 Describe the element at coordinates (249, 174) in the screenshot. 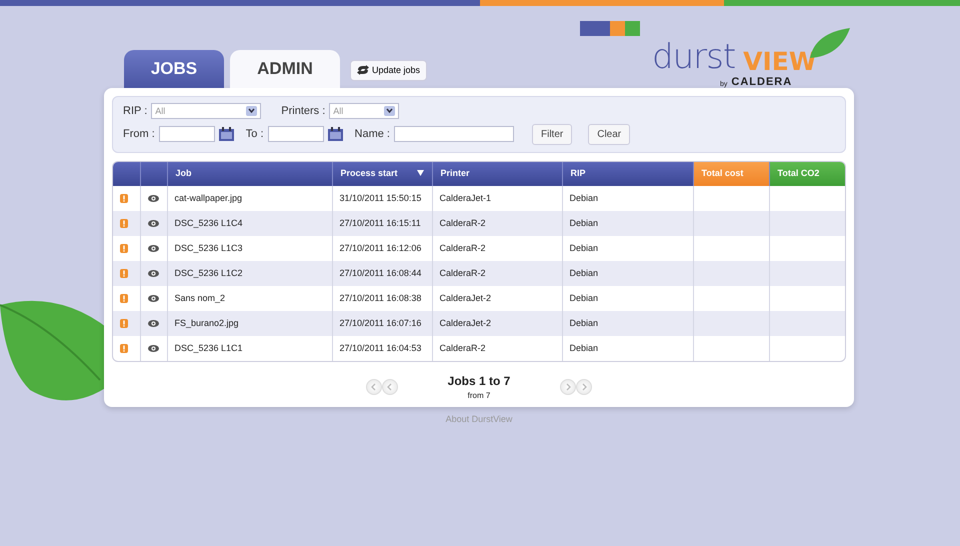

I see `column-header: Job` at that location.